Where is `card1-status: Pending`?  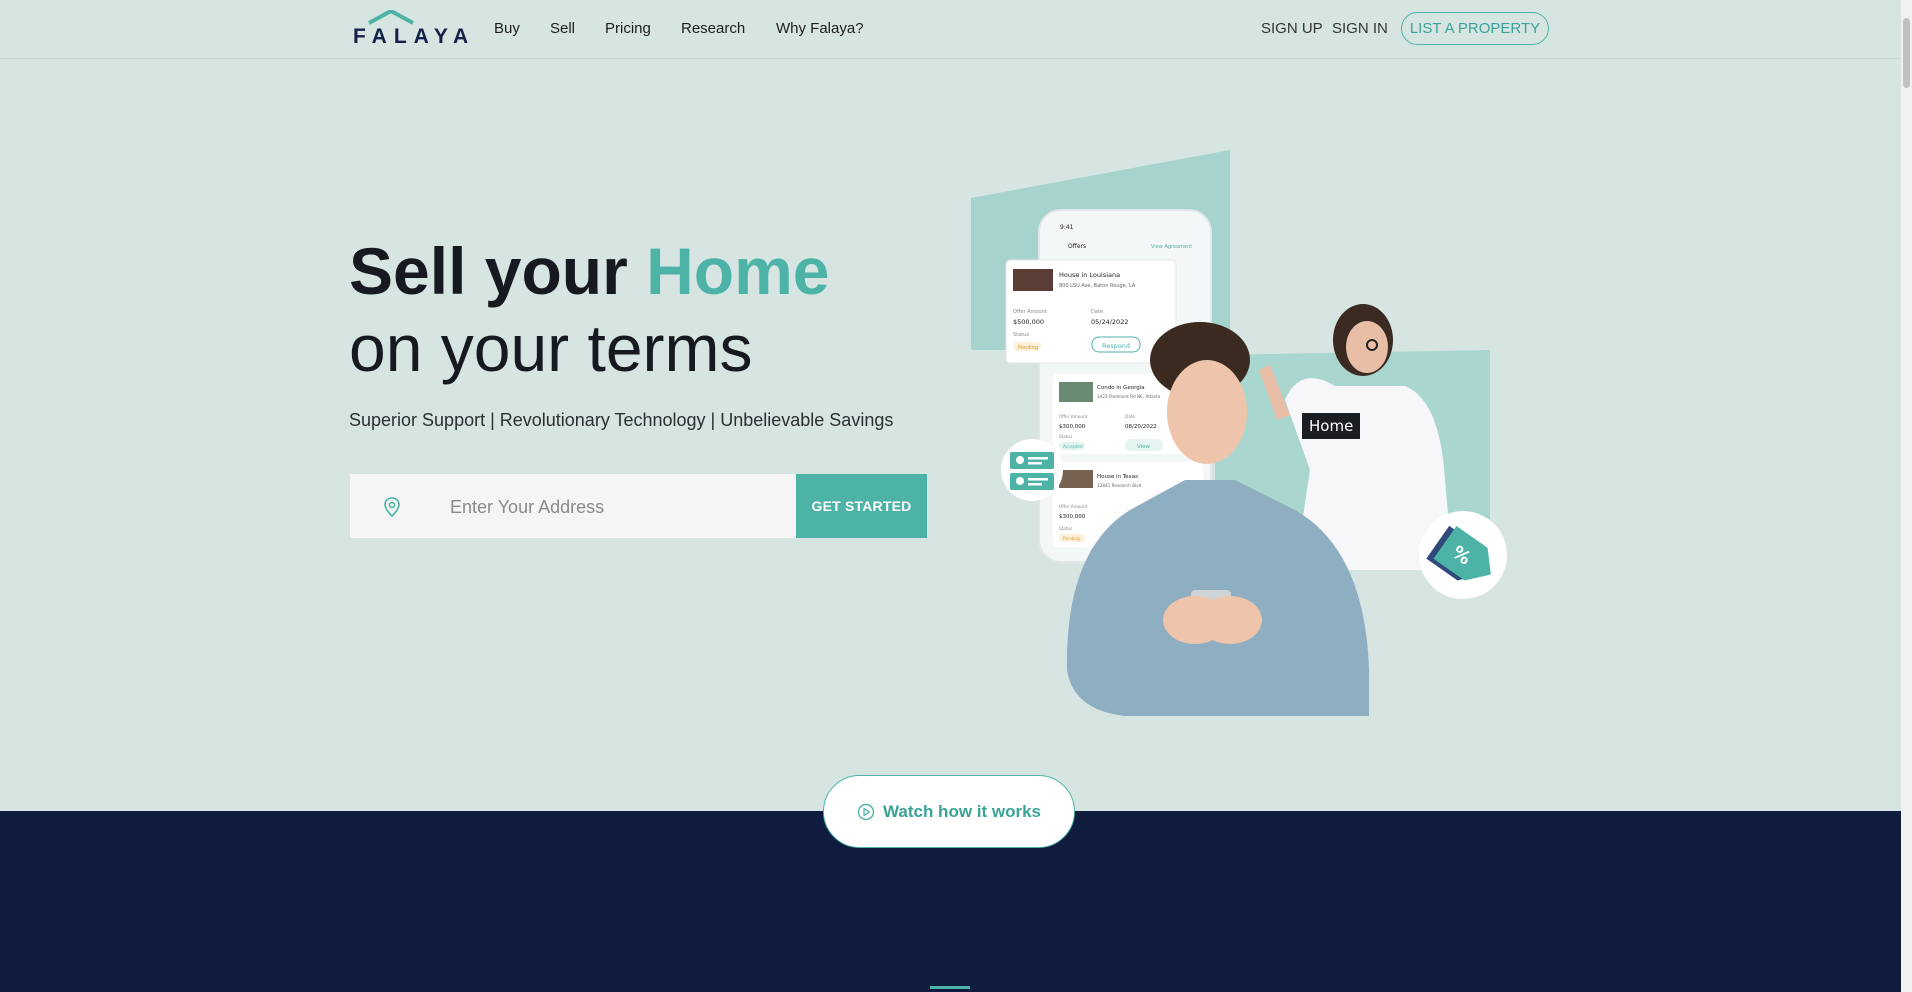 card1-status: Pending is located at coordinates (1028, 348).